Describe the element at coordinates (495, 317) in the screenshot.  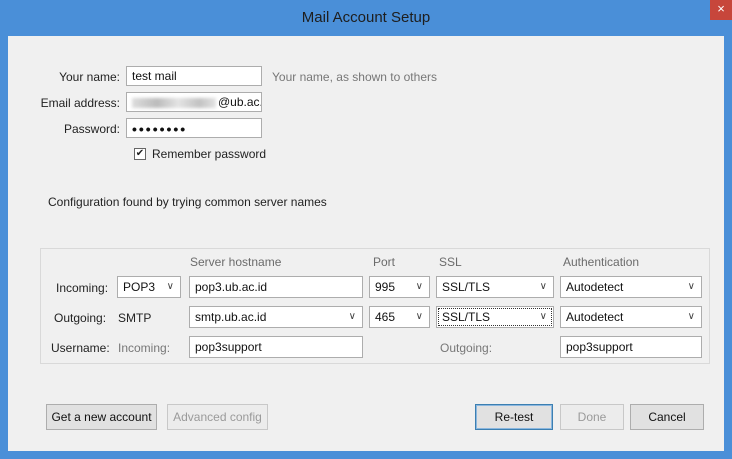
I see `outgoing-ssl-select: SSL/TLS ∨` at that location.